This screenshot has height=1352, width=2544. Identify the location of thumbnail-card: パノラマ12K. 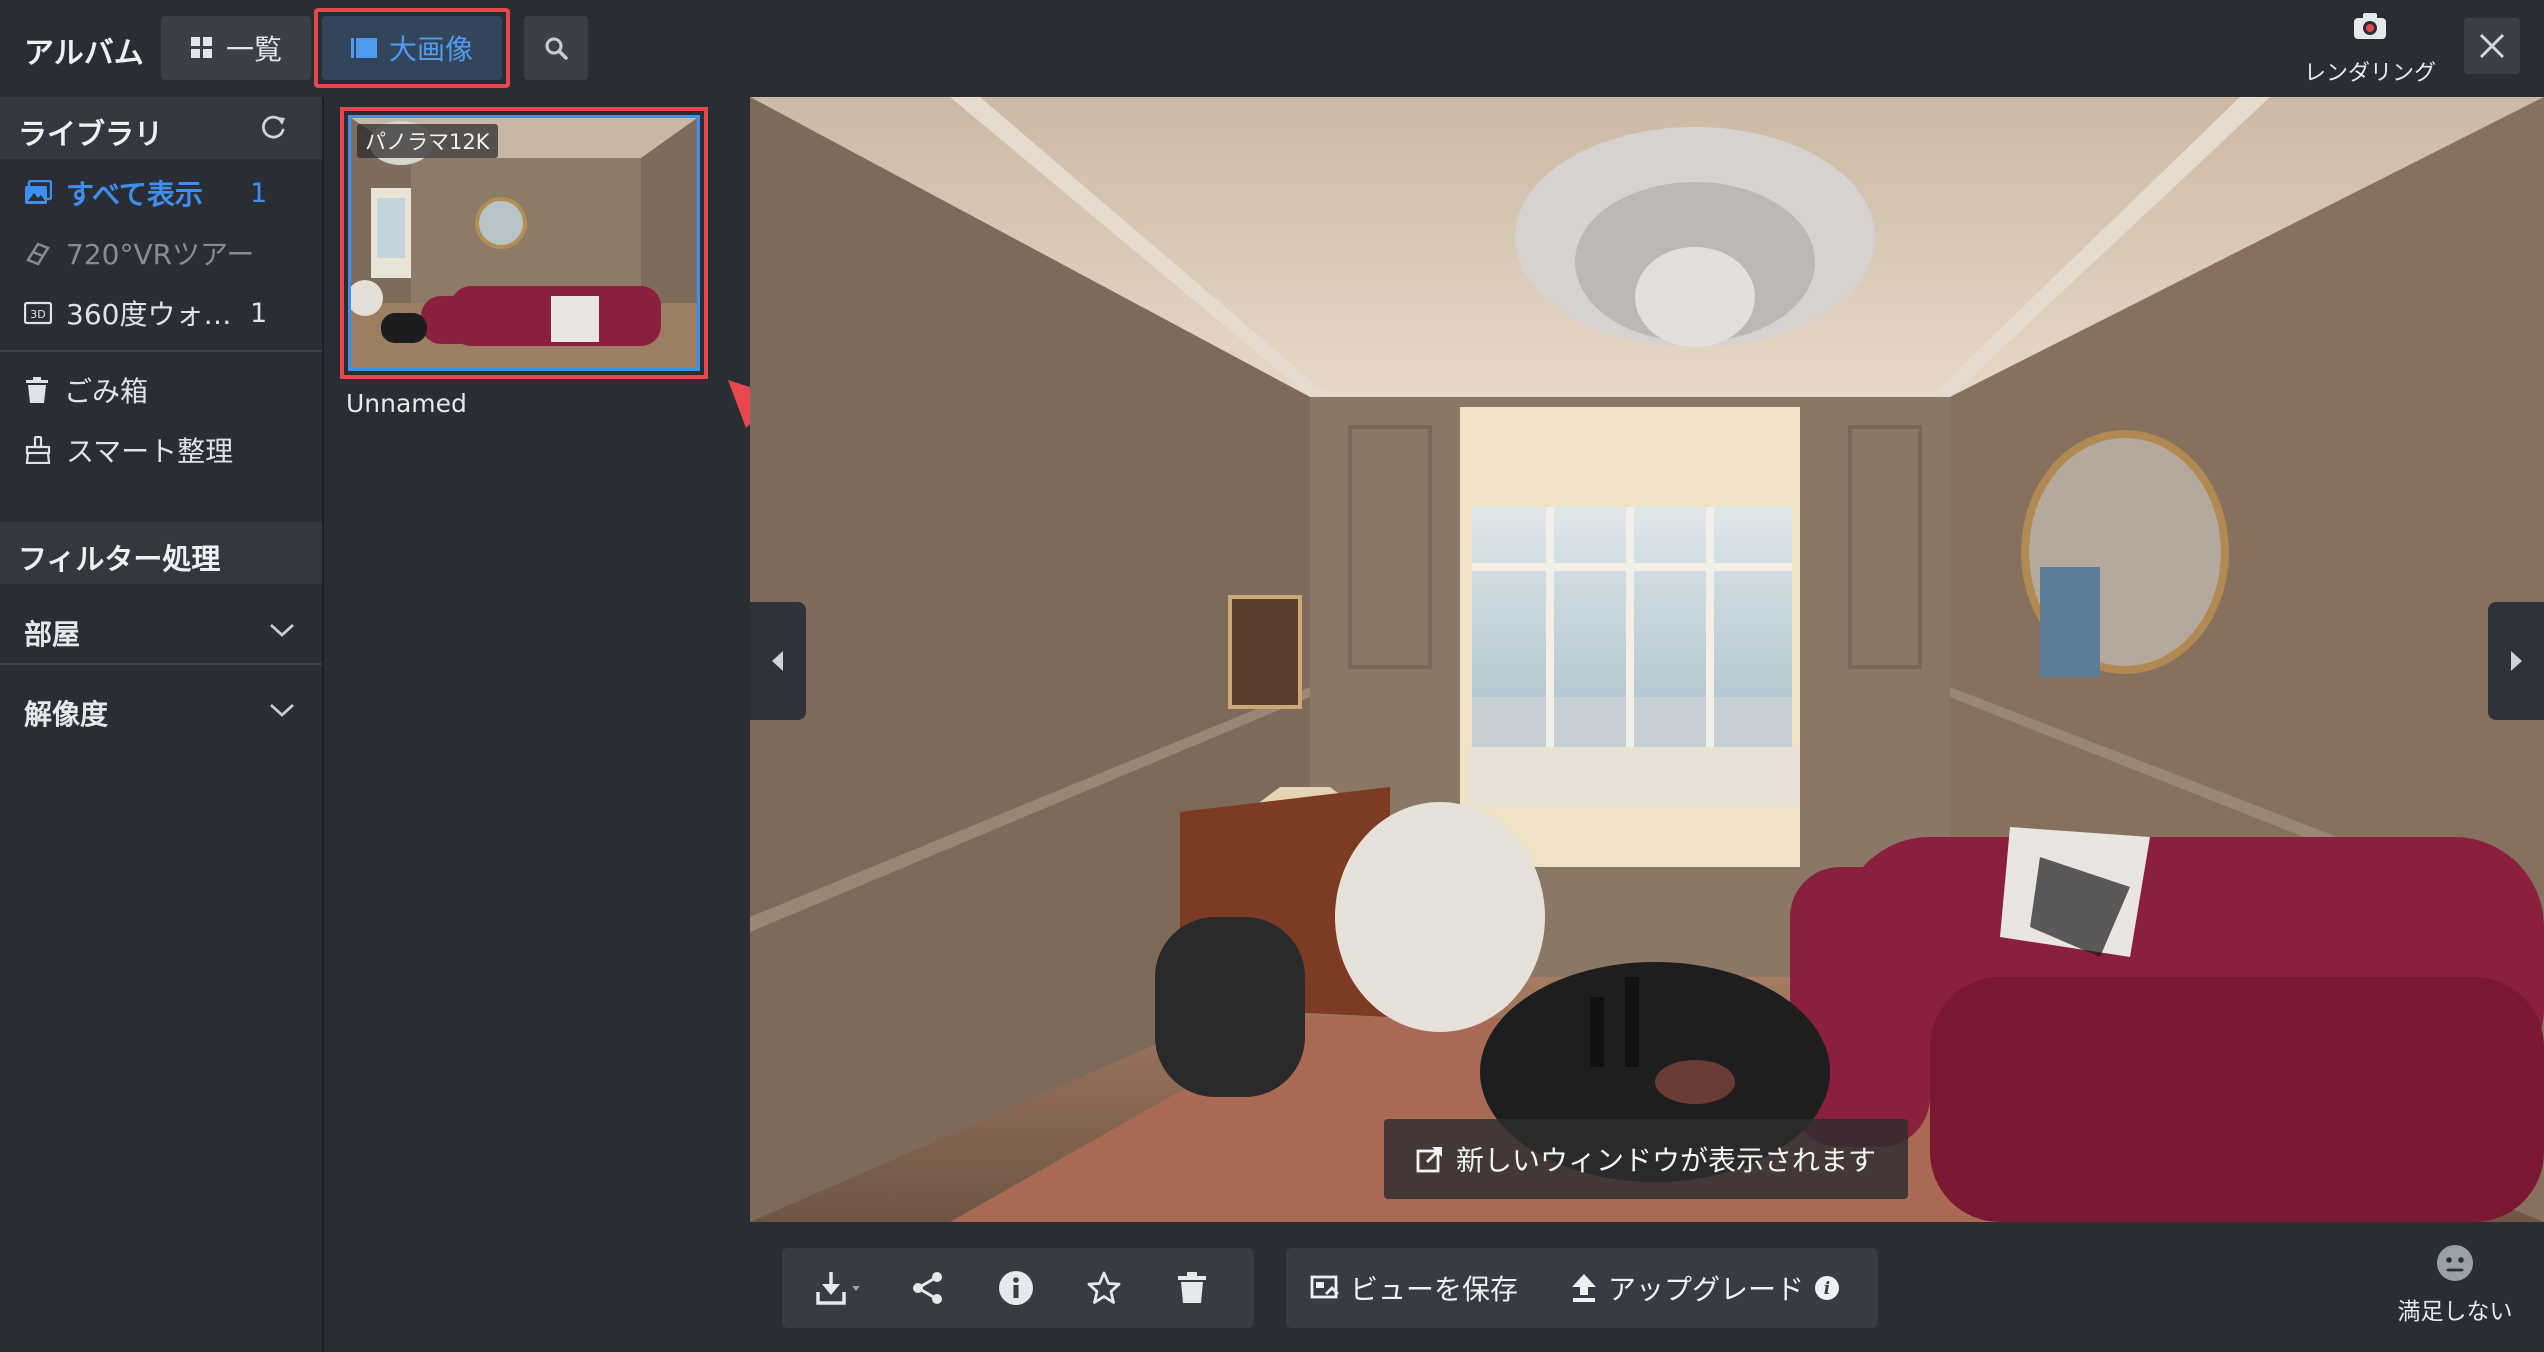
(524, 243).